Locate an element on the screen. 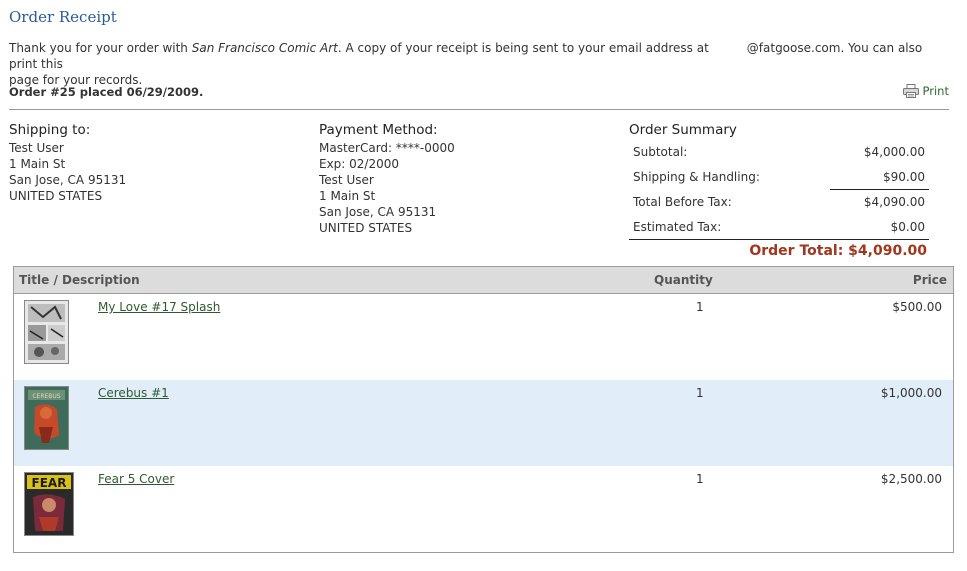 This screenshot has width=967, height=571. page-title: Order Receipt is located at coordinates (63, 17).